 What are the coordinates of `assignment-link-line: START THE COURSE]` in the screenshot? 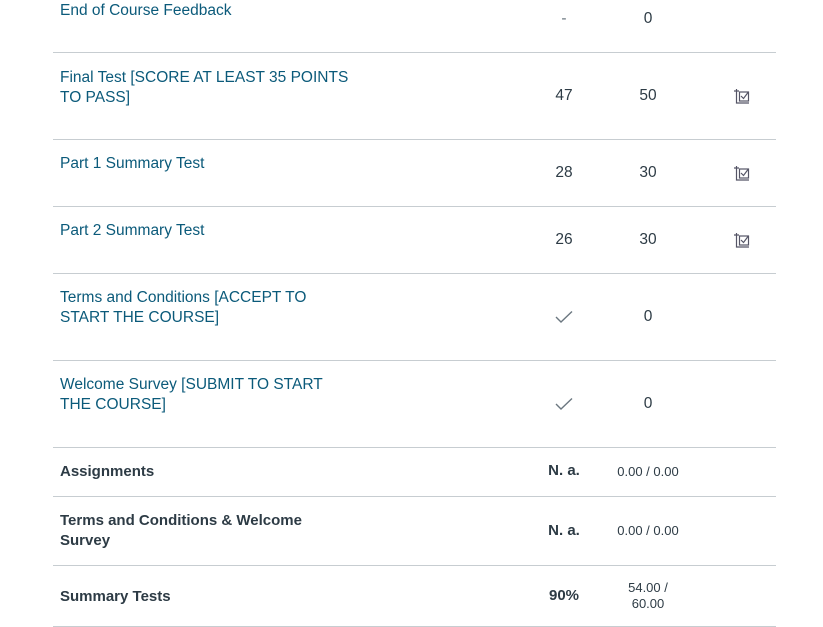 It's located at (140, 317).